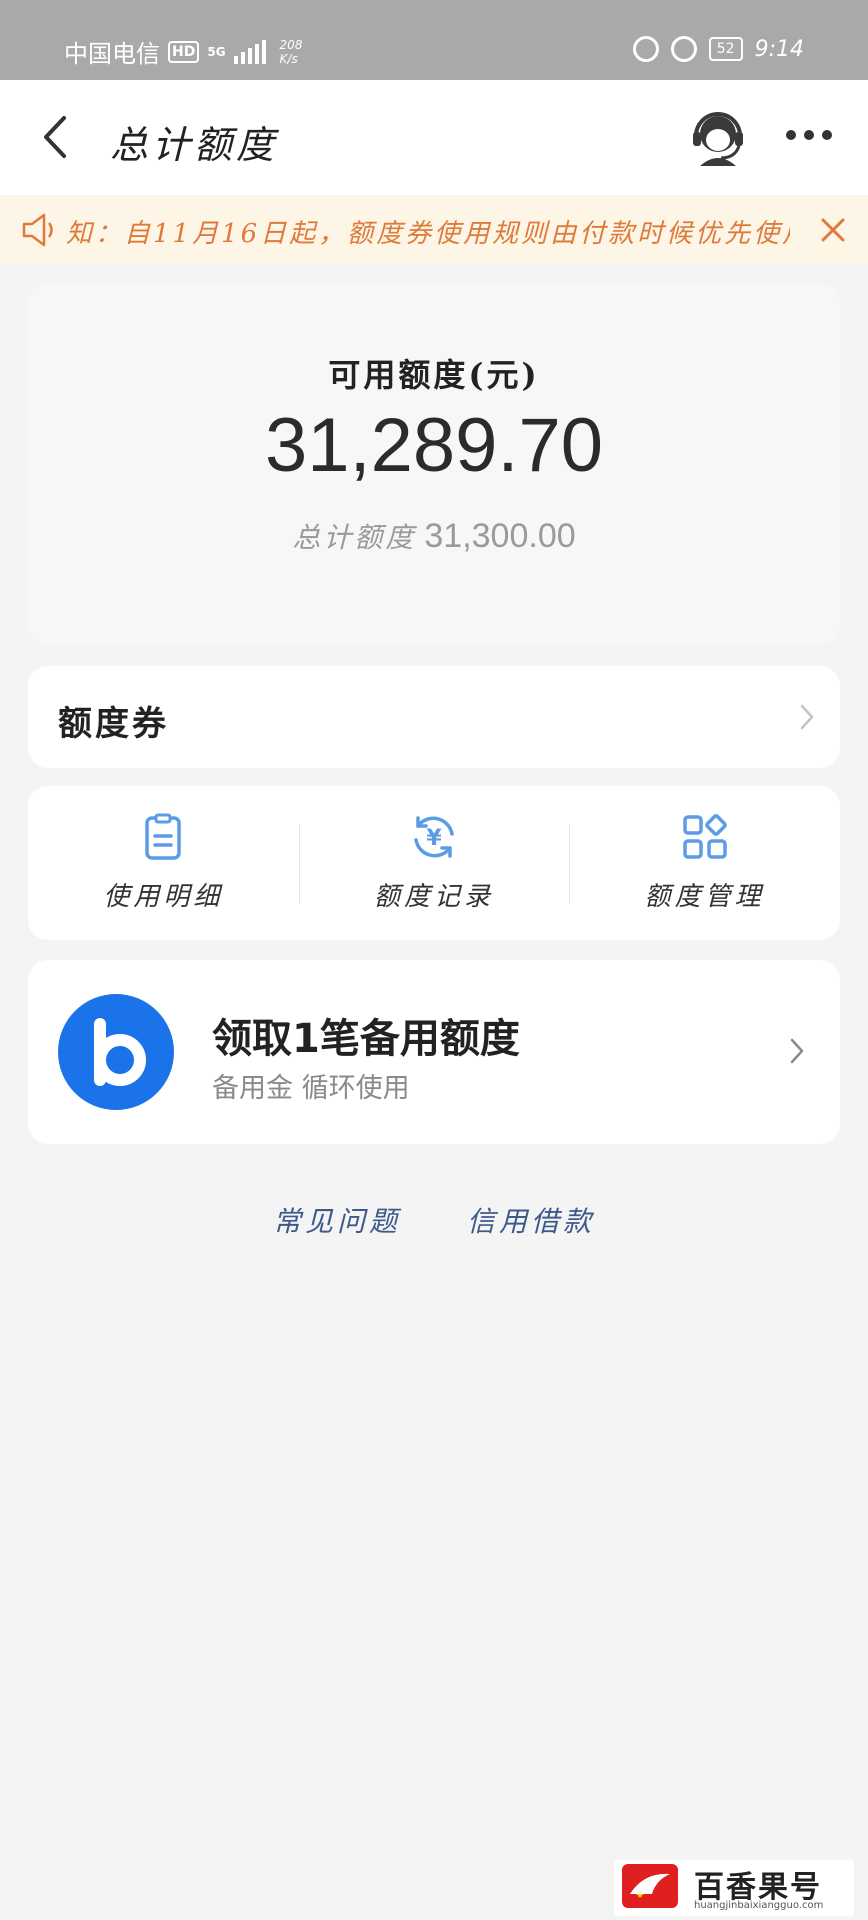 This screenshot has width=868, height=1920. Describe the element at coordinates (37, 230) in the screenshot. I see `speaker-icon` at that location.